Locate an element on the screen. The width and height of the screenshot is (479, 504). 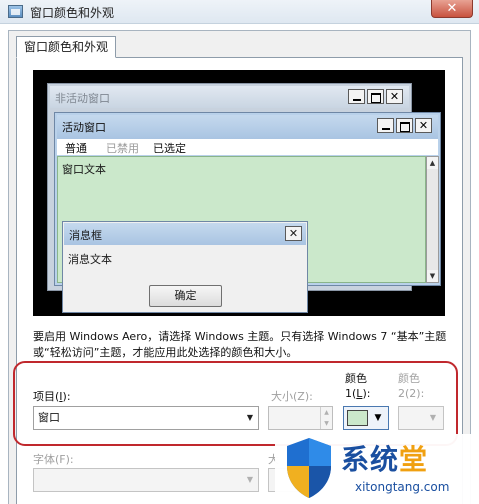
color1-picker: ▼ is located at coordinates (366, 418).